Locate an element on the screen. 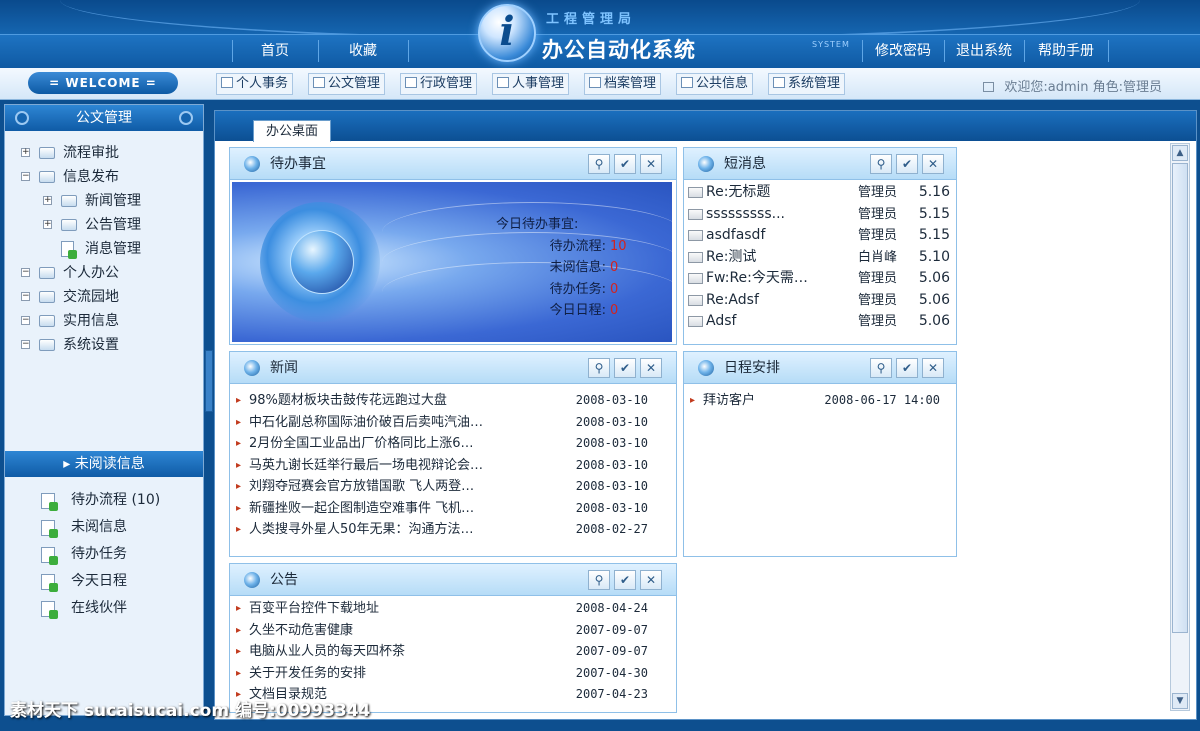 The image size is (1200, 731). tree-item: − 实用信息 is located at coordinates (104, 321).